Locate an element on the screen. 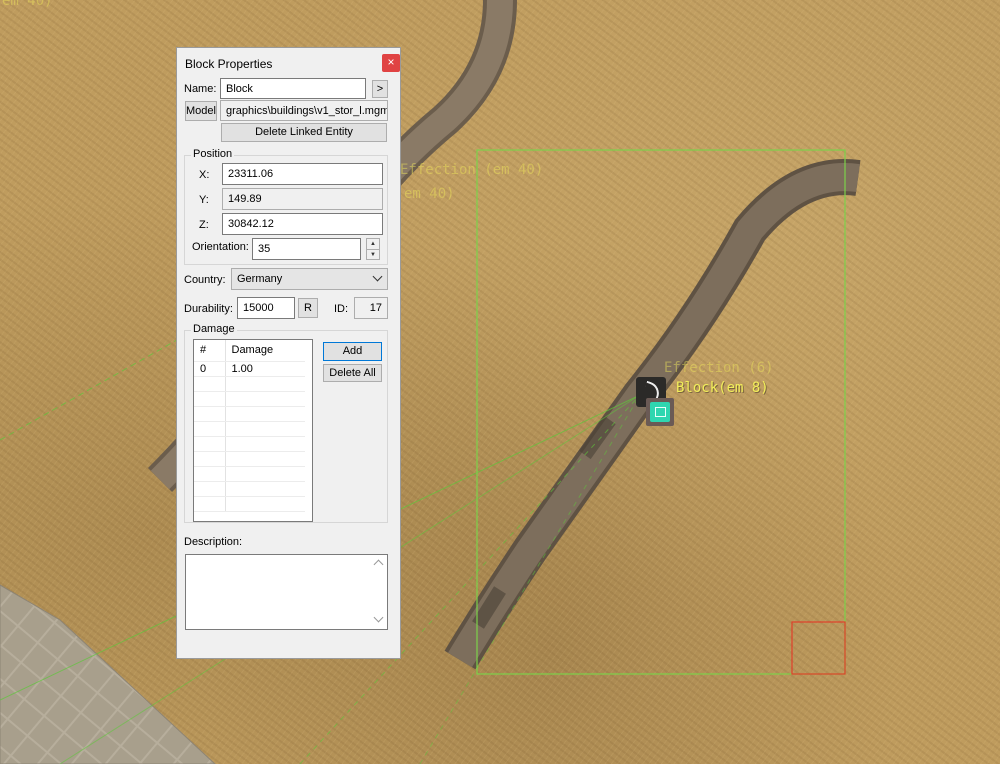  chevron-down-icon is located at coordinates (377, 276).